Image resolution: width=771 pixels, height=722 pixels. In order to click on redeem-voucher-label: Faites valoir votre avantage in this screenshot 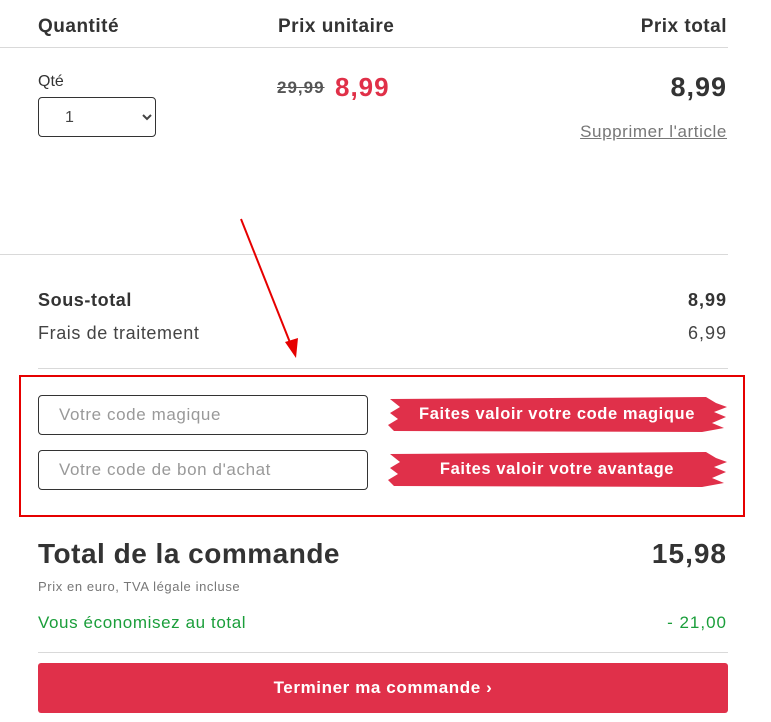, I will do `click(557, 469)`.